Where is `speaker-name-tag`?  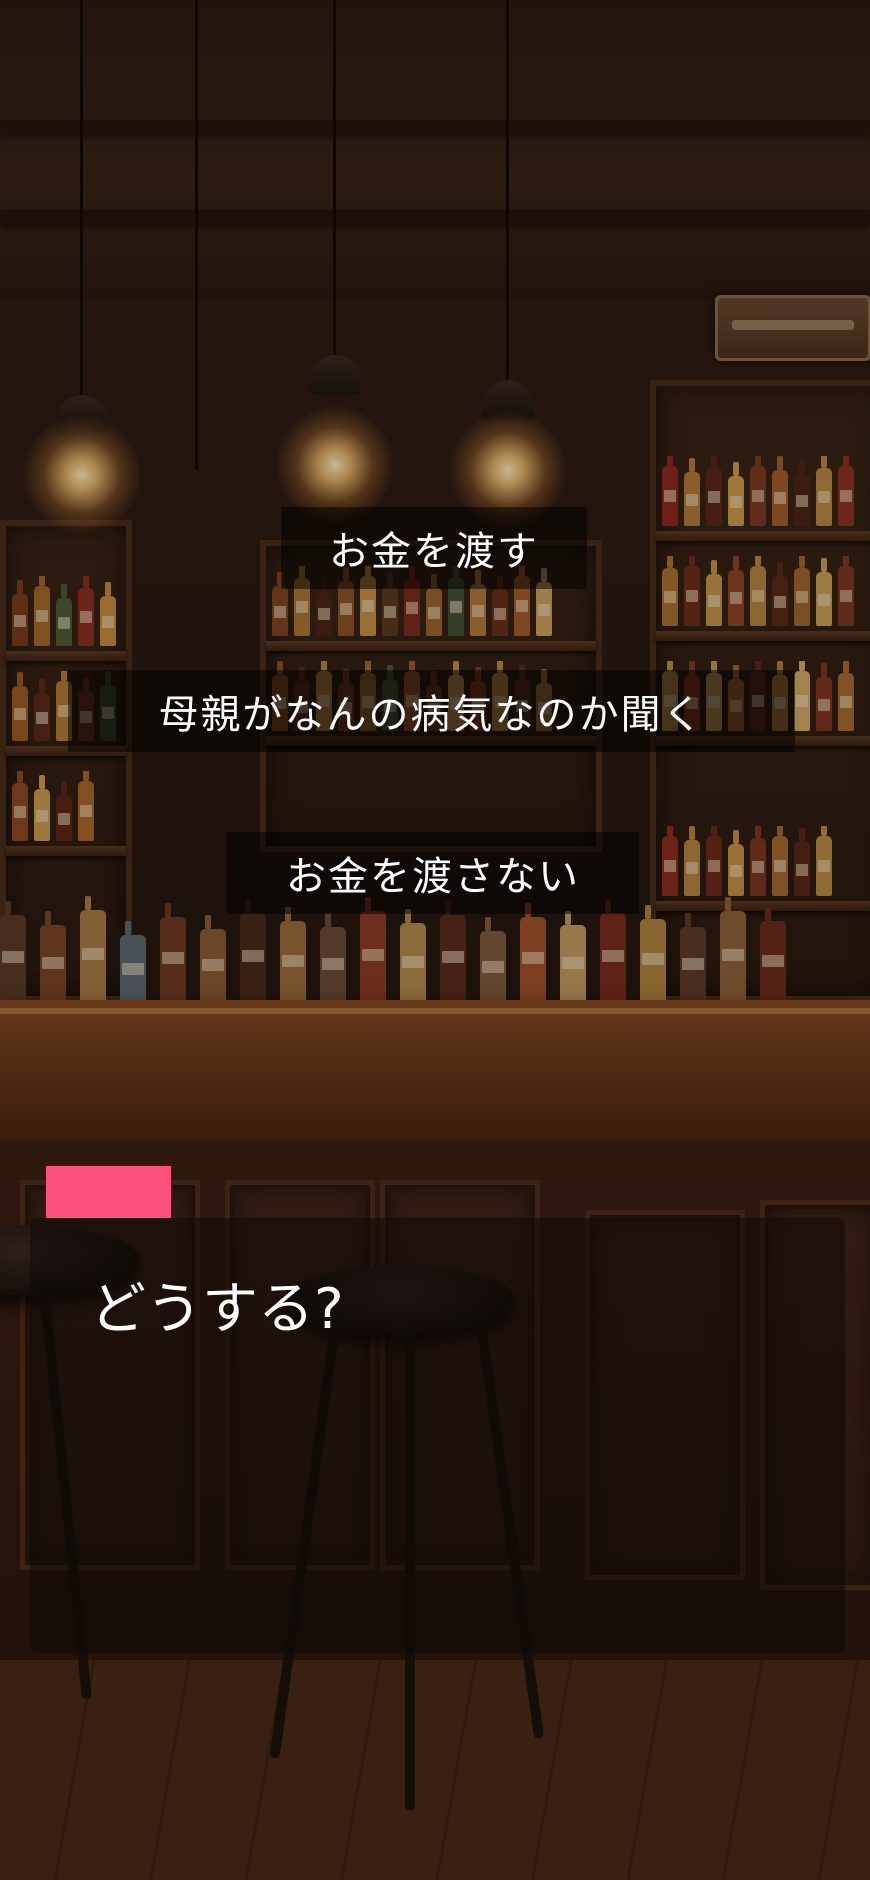
speaker-name-tag is located at coordinates (108, 1192).